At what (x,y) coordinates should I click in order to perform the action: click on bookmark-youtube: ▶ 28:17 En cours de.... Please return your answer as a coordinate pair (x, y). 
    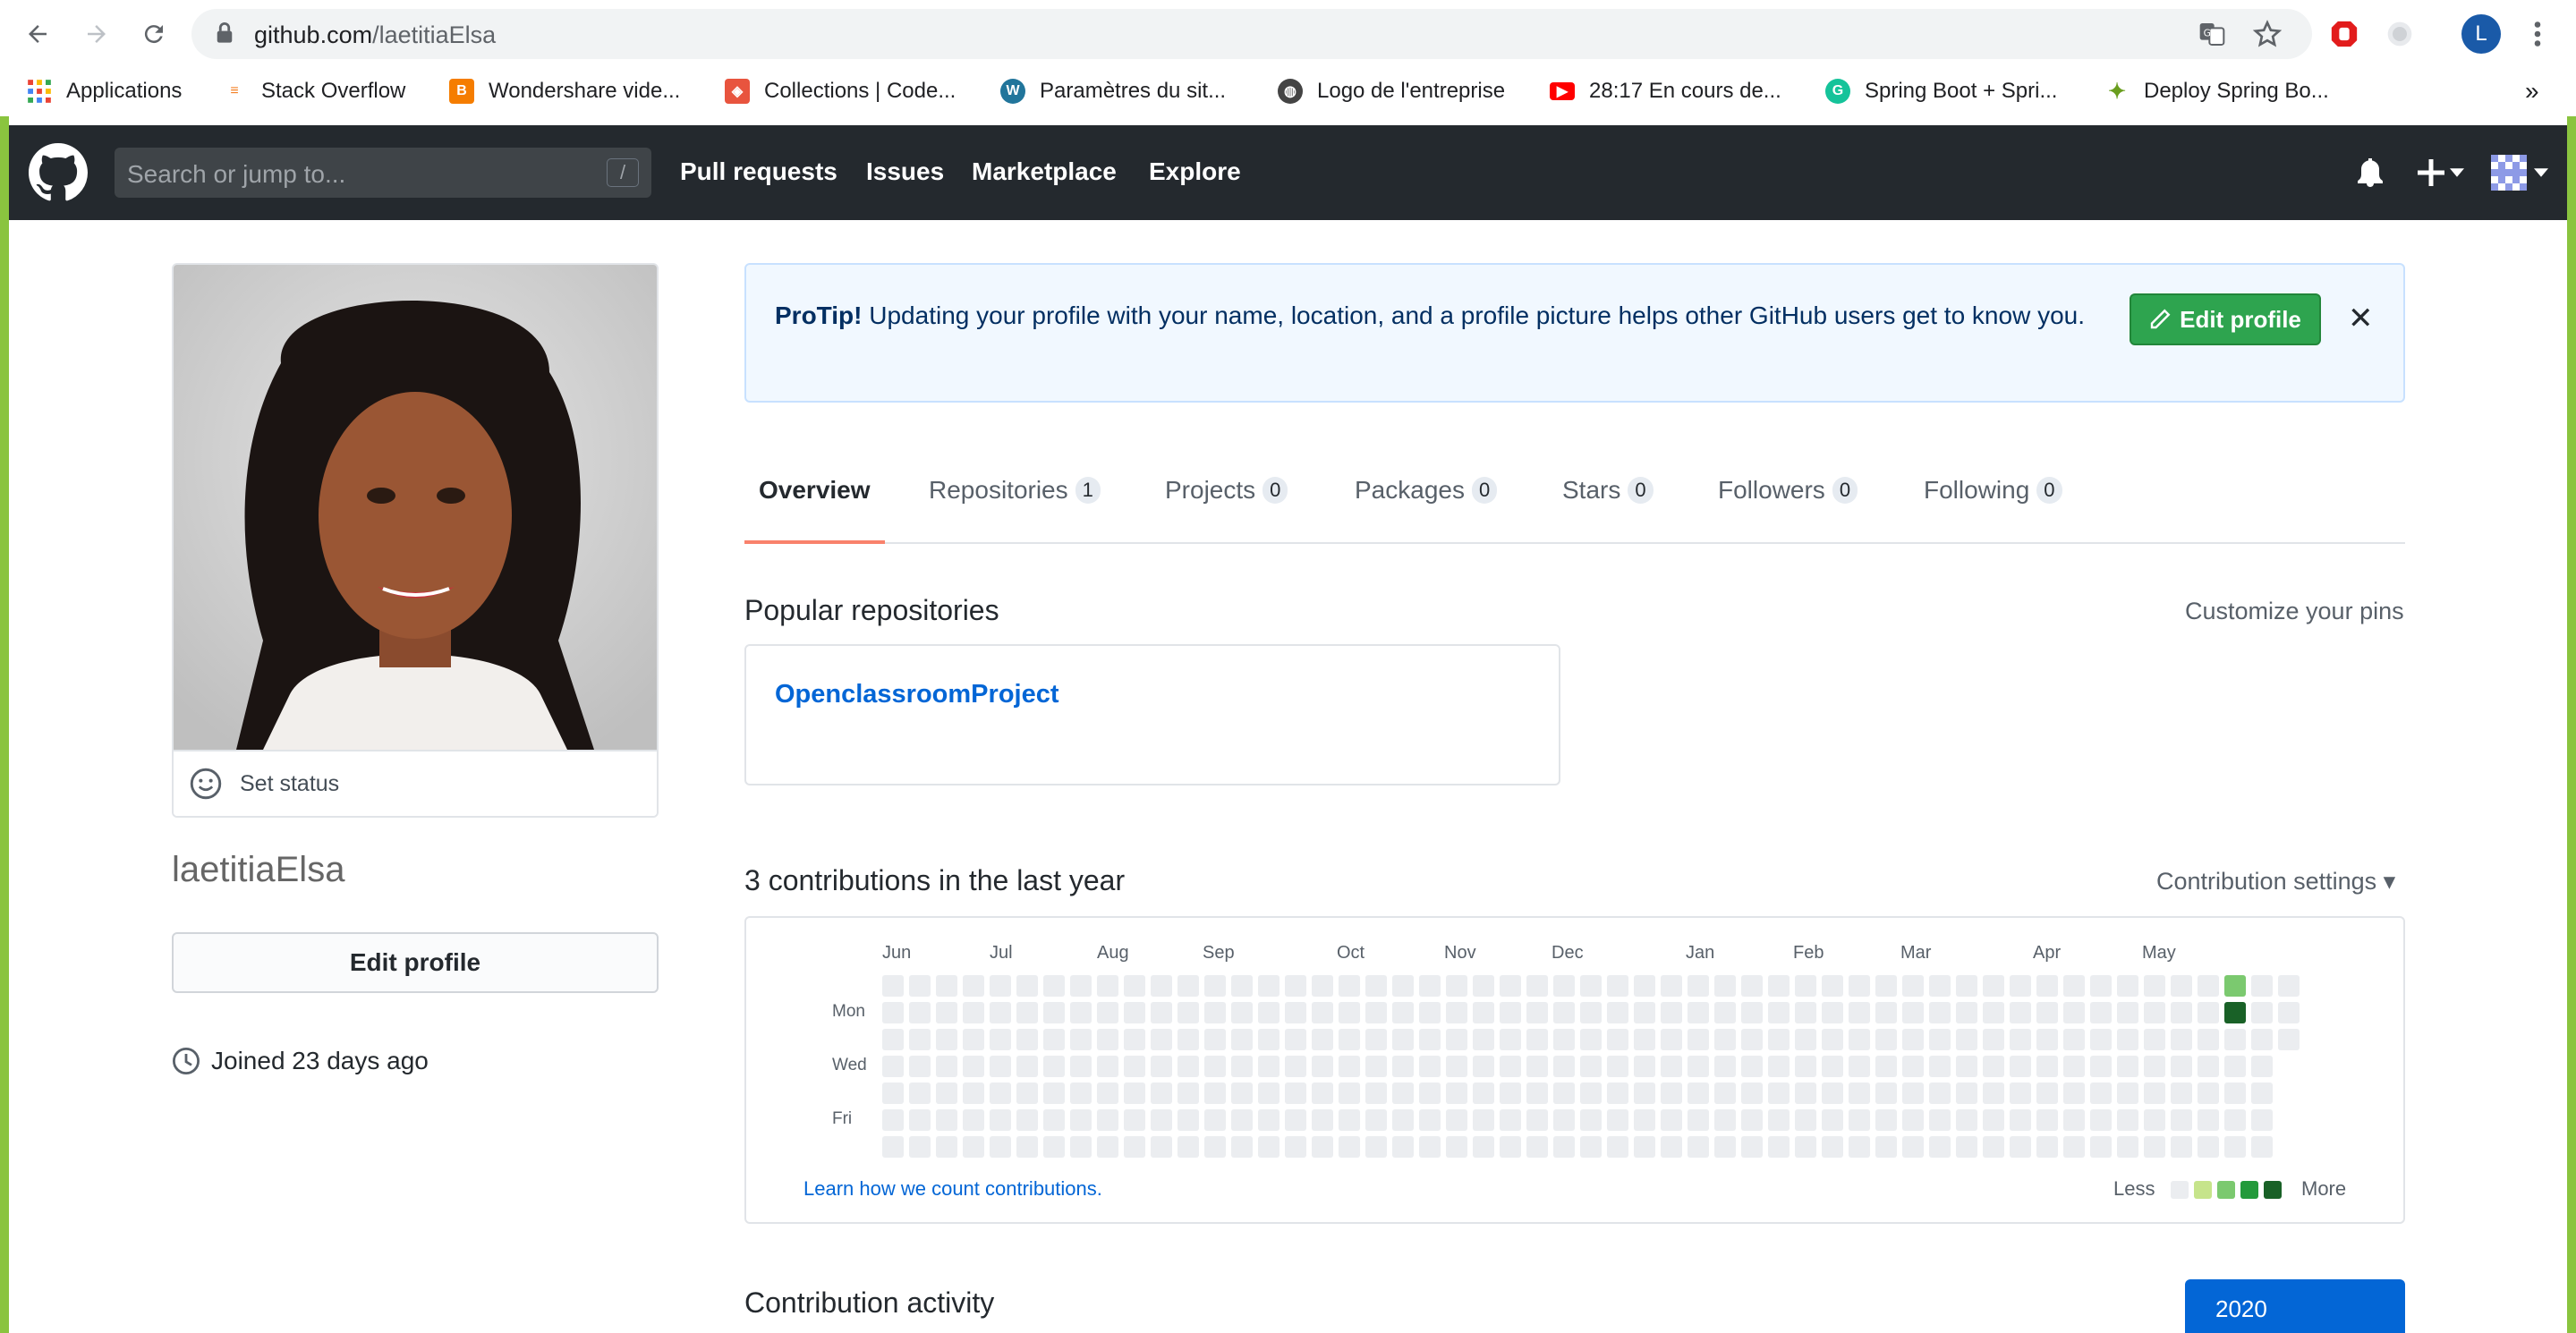
    Looking at the image, I should click on (1665, 91).